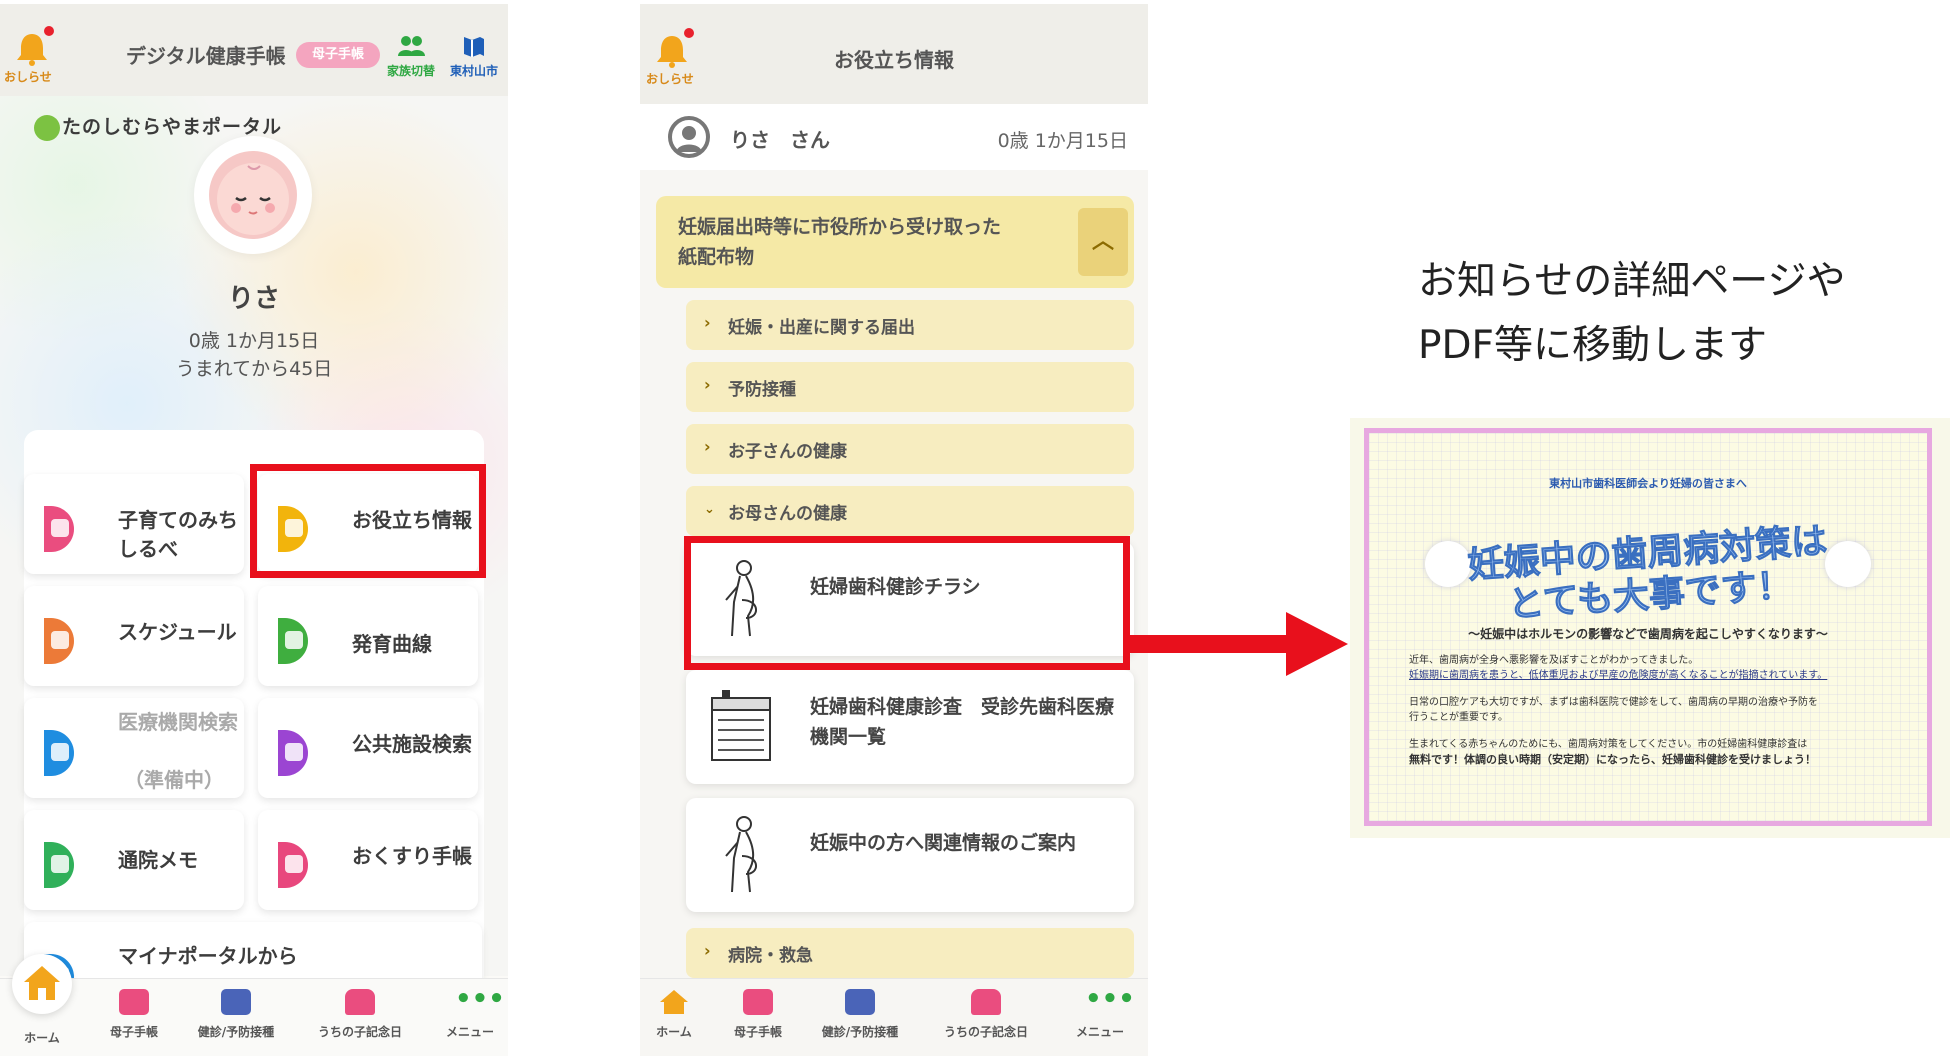  I want to click on app-header: おしらせ お役立ち情報, so click(894, 54).